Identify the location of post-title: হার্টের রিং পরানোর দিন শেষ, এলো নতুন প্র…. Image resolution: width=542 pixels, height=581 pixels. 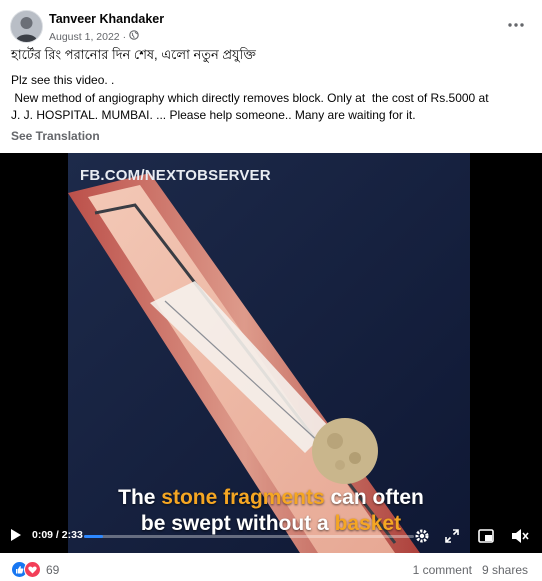
(133, 54).